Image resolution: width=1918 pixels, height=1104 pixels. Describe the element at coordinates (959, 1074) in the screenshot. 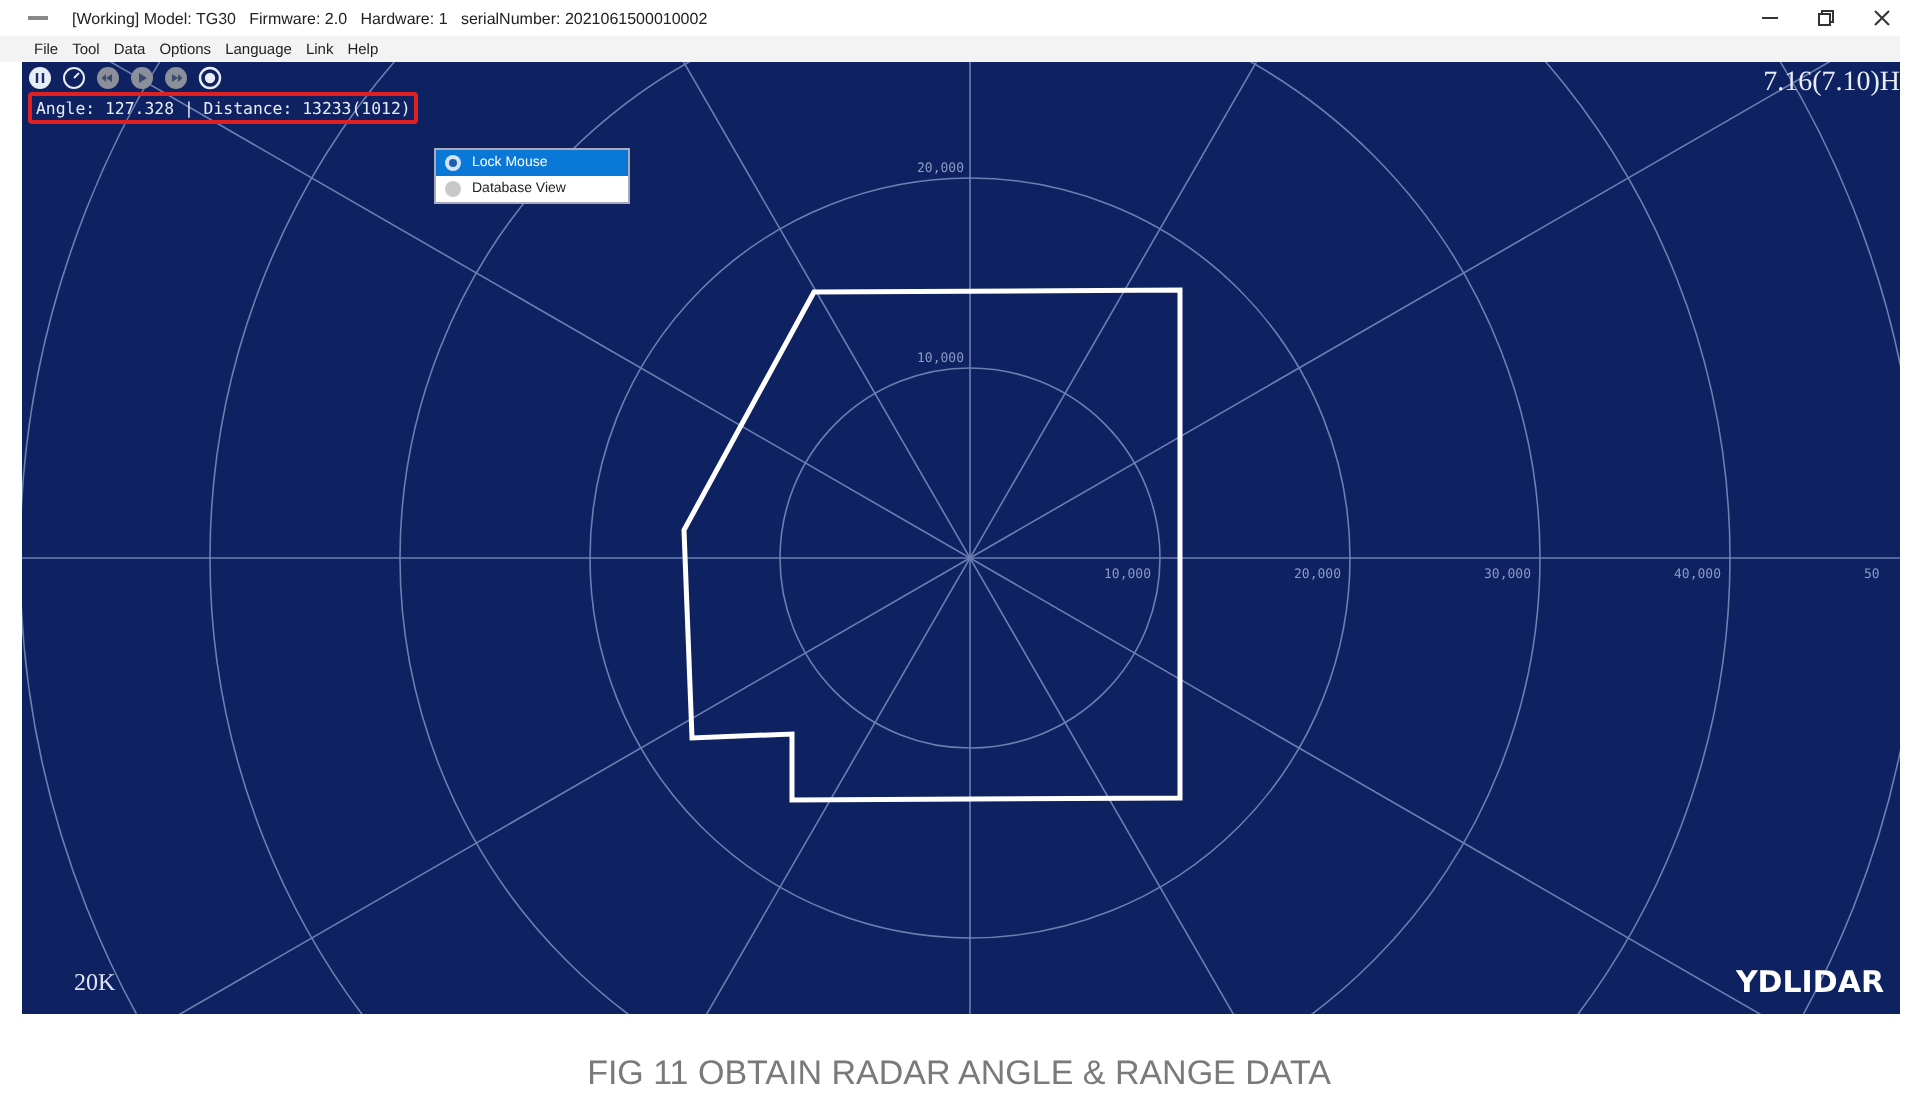

I see `figure-caption: FIG 11 OBTAIN RADAR ANGLE & RANGE DATA` at that location.